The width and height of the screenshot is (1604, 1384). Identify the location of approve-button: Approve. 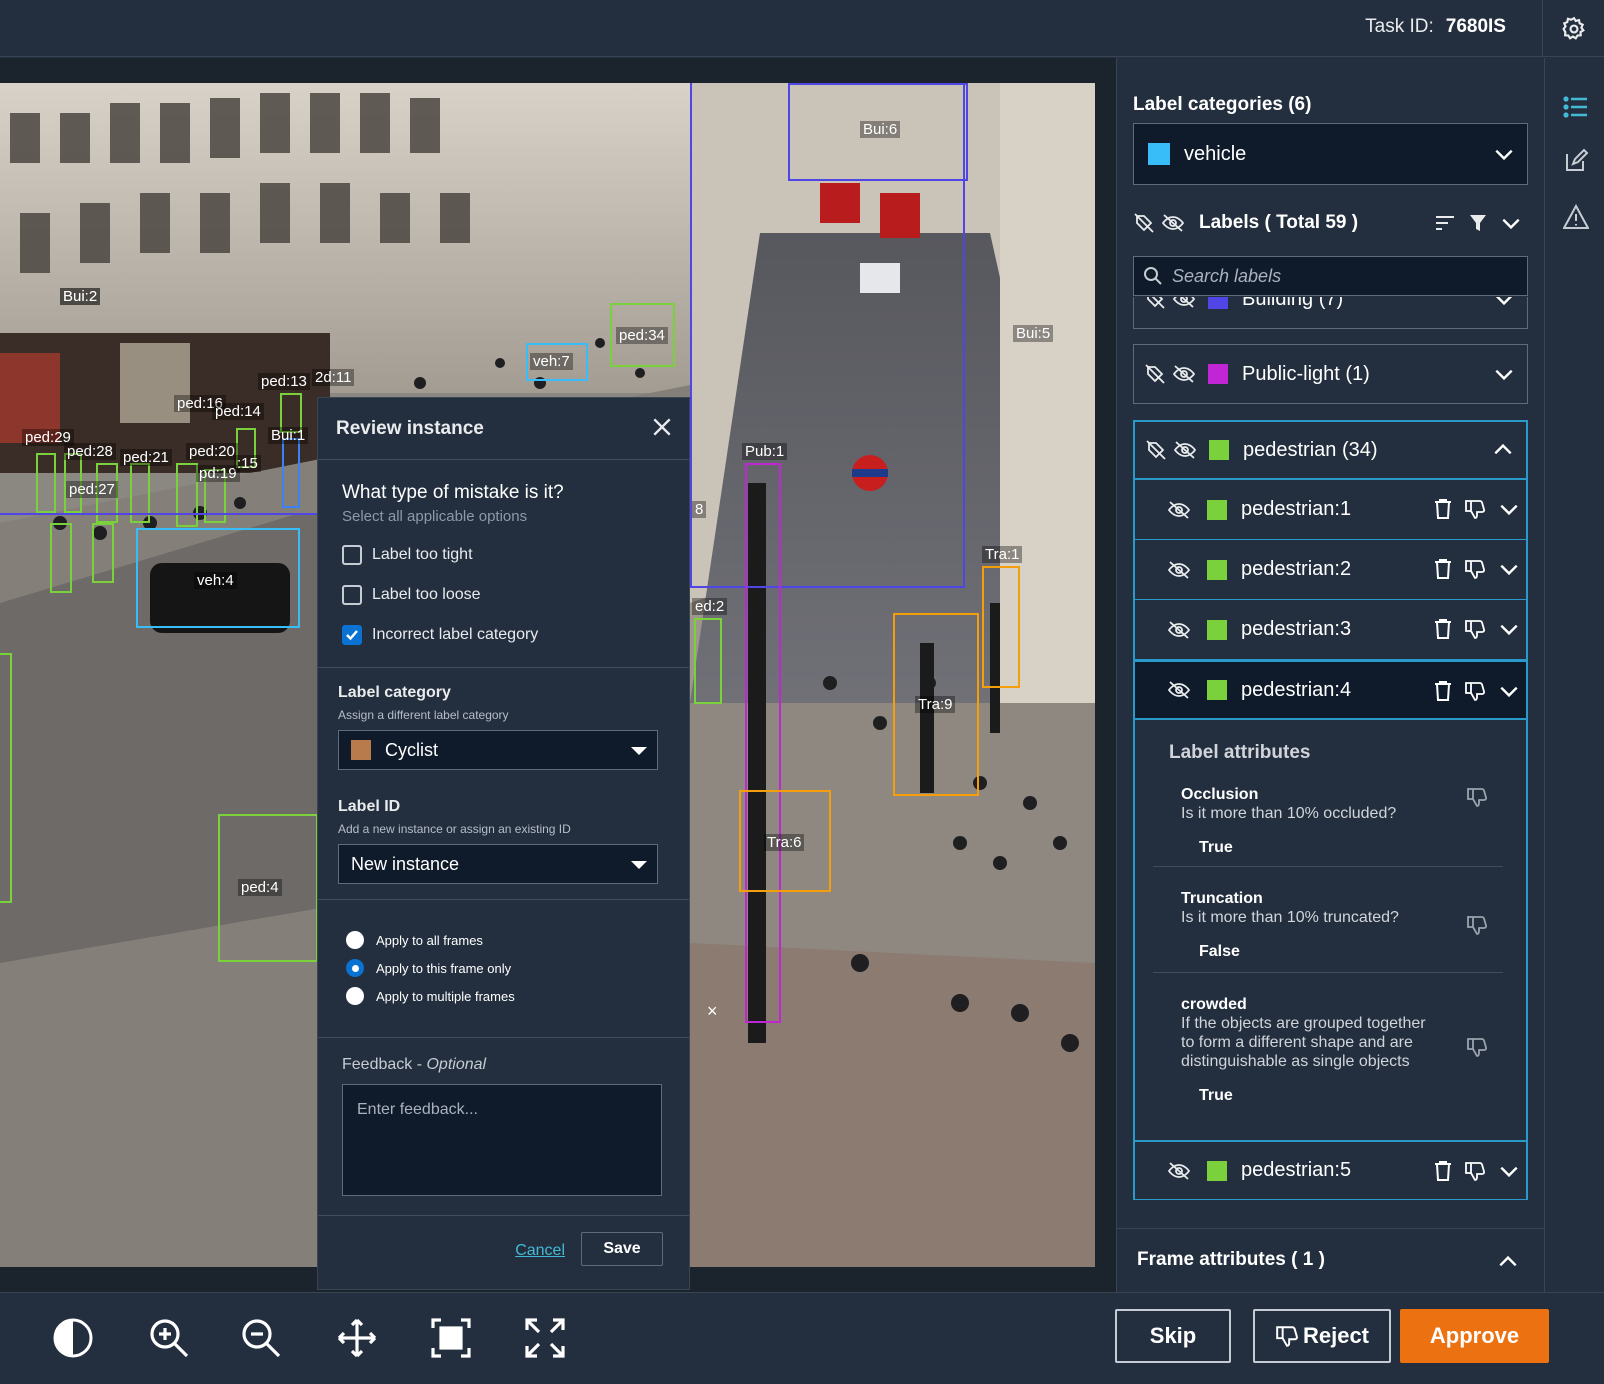
(1474, 1336).